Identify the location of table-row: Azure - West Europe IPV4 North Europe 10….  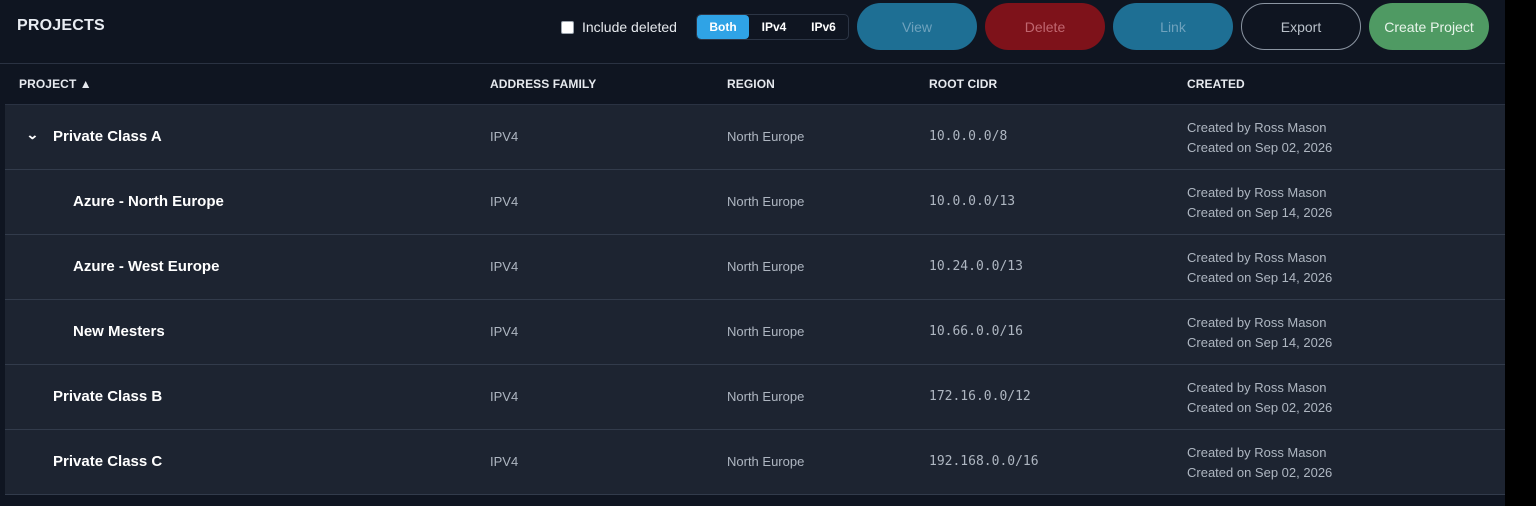
(755, 267).